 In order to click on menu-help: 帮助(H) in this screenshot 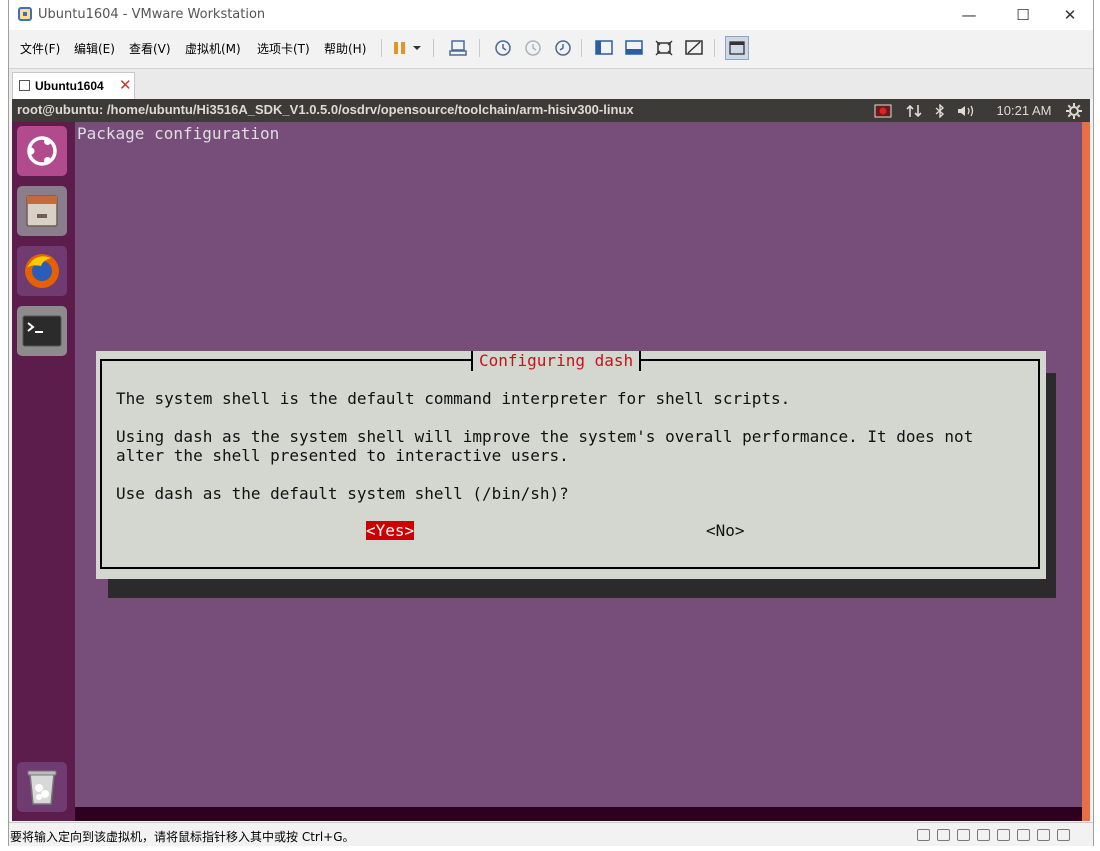, I will do `click(345, 48)`.